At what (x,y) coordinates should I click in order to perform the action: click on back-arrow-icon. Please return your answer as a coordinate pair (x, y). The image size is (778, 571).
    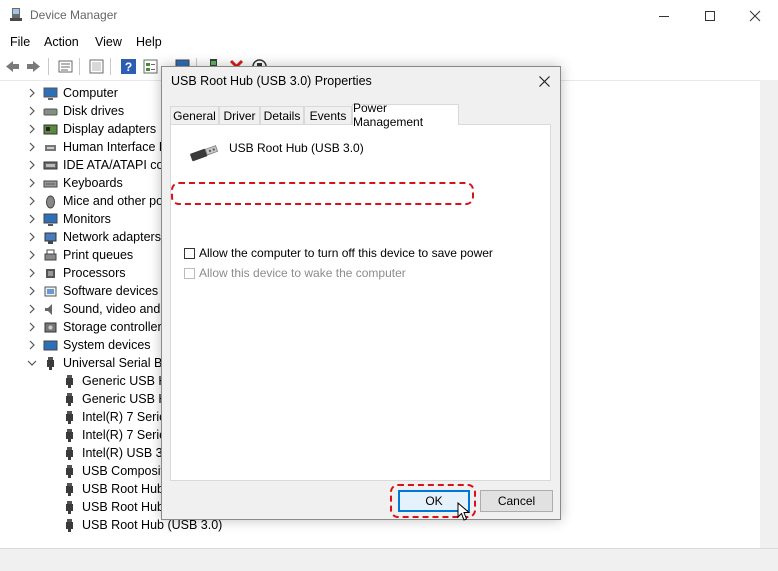
    Looking at the image, I should click on (12, 66).